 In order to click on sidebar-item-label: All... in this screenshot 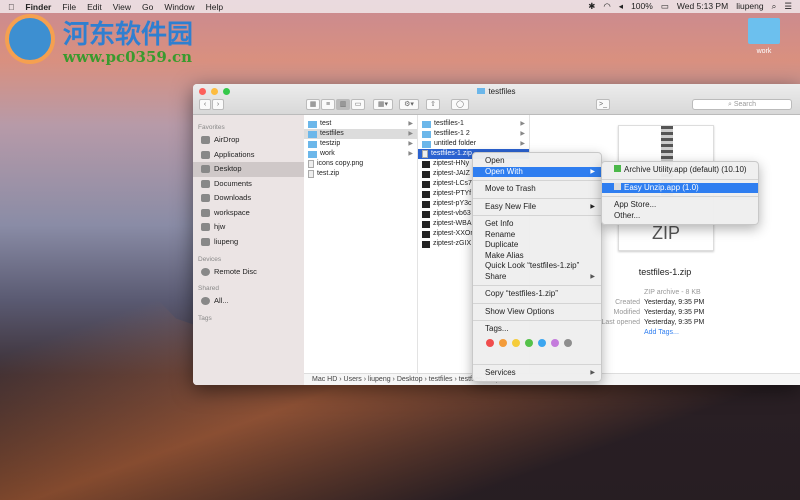, I will do `click(221, 300)`.